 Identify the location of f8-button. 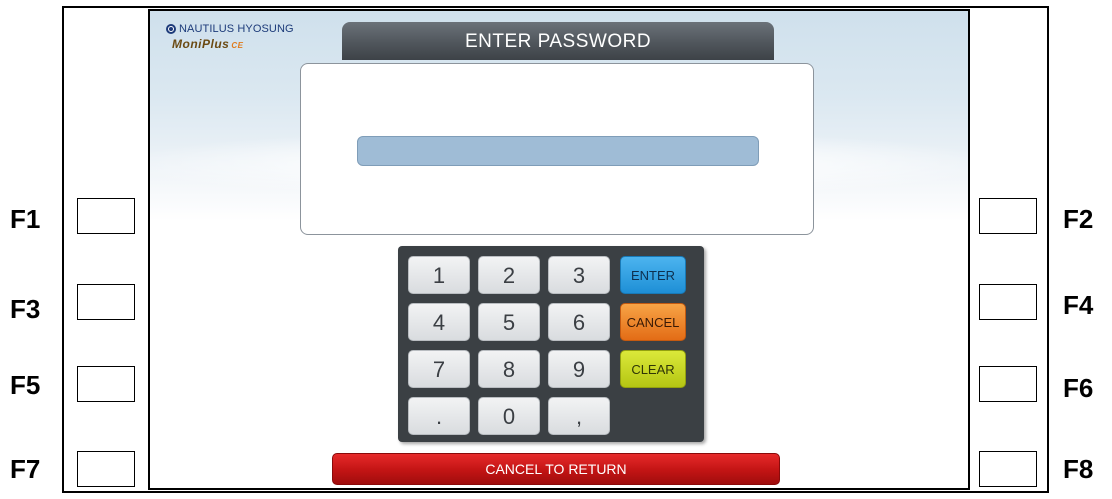
(1008, 469).